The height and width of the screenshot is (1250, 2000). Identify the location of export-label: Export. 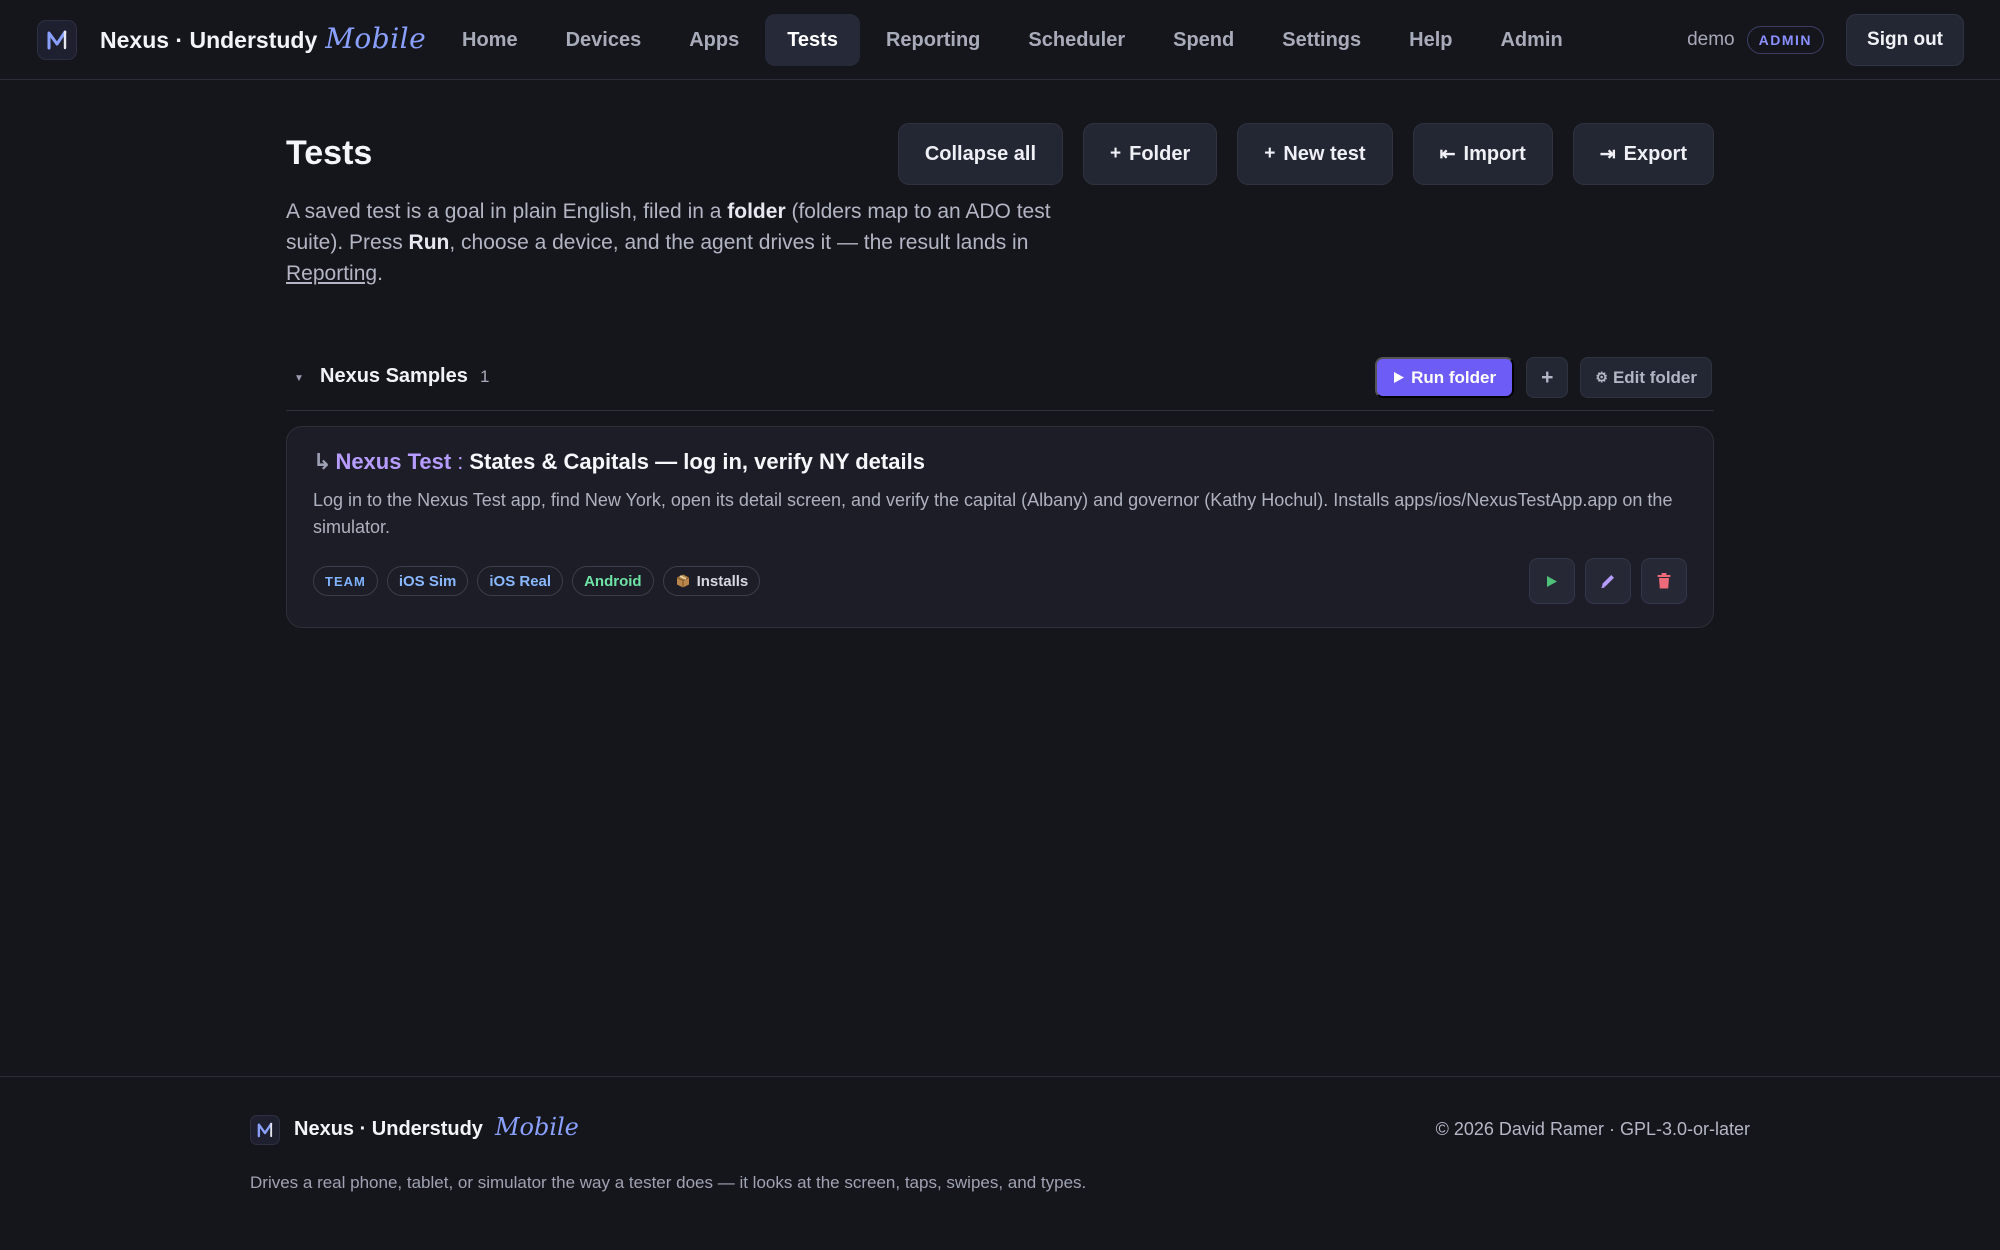
(1655, 153).